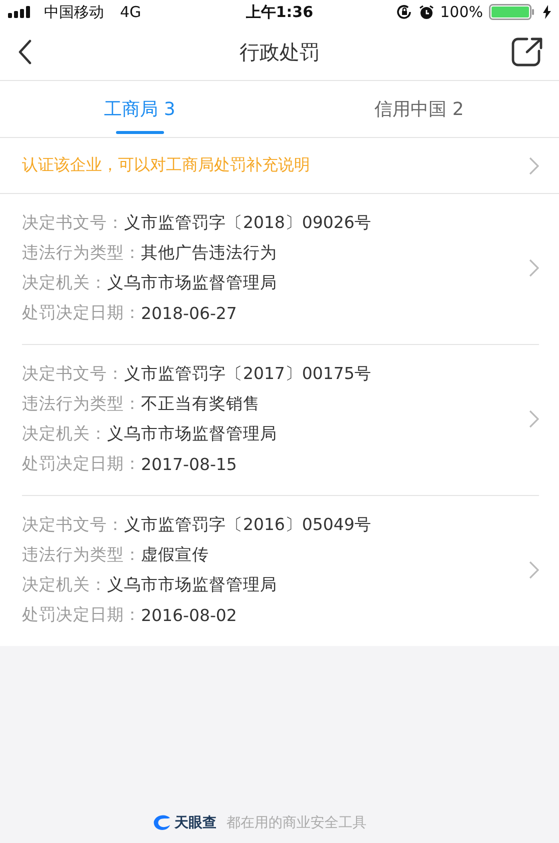  I want to click on back-button, so click(25, 52).